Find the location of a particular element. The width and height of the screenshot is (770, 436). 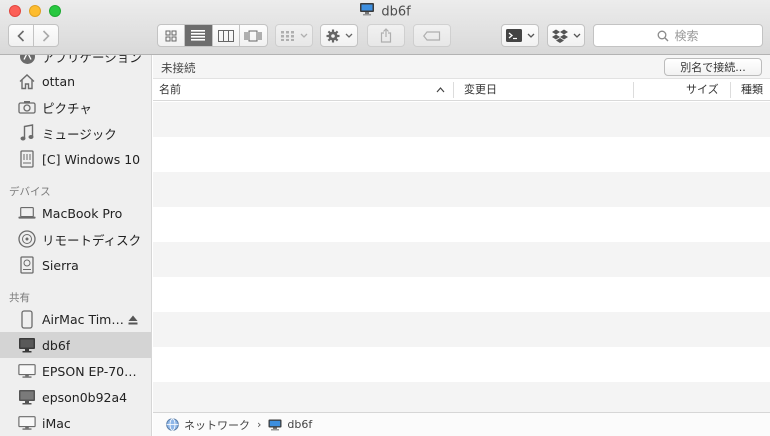

dropbox-button is located at coordinates (566, 35).